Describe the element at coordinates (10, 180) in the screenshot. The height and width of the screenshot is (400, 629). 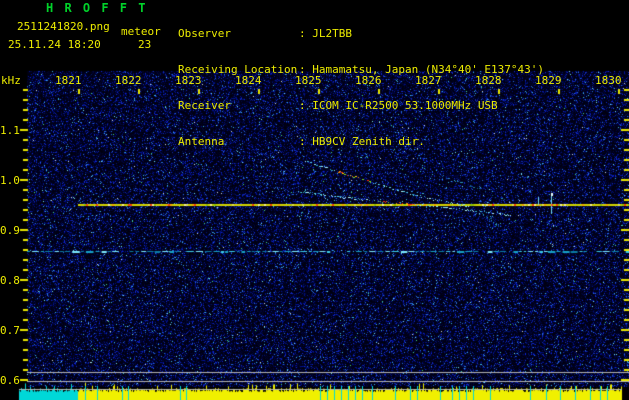
I see `y-tick-label: 1.0` at that location.